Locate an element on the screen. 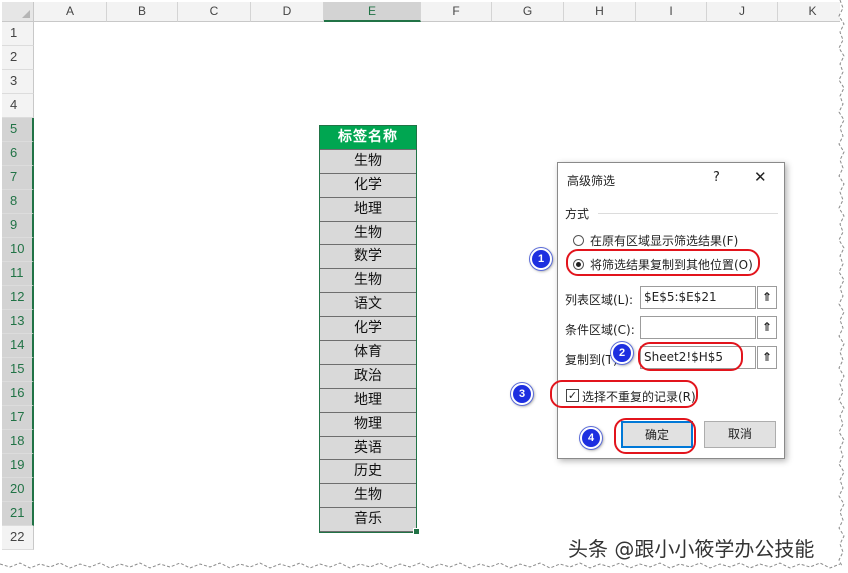 The height and width of the screenshot is (573, 848). radio-filter-in-place-label: 在原有区域显示筛选结果(F) is located at coordinates (664, 240).